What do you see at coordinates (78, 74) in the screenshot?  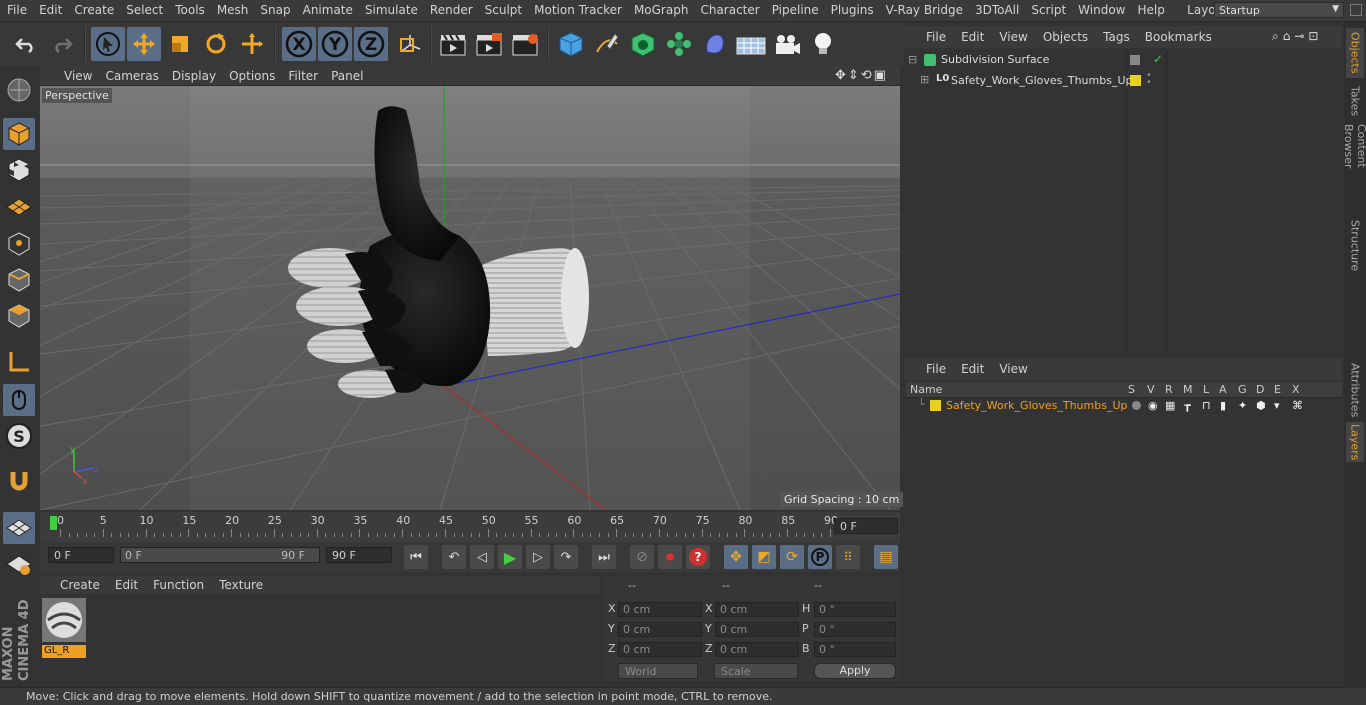 I see `vp-menu-view: View` at bounding box center [78, 74].